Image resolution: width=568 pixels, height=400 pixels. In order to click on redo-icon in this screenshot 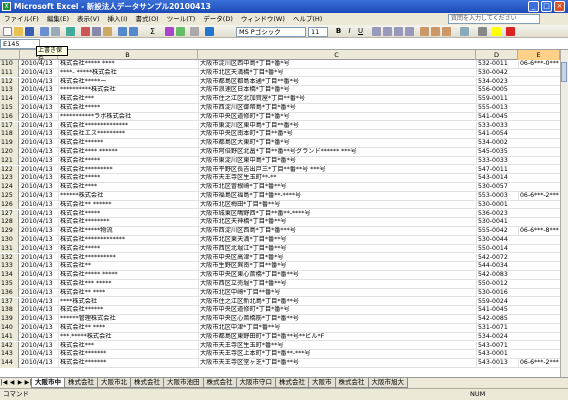, I will do `click(133, 31)`.